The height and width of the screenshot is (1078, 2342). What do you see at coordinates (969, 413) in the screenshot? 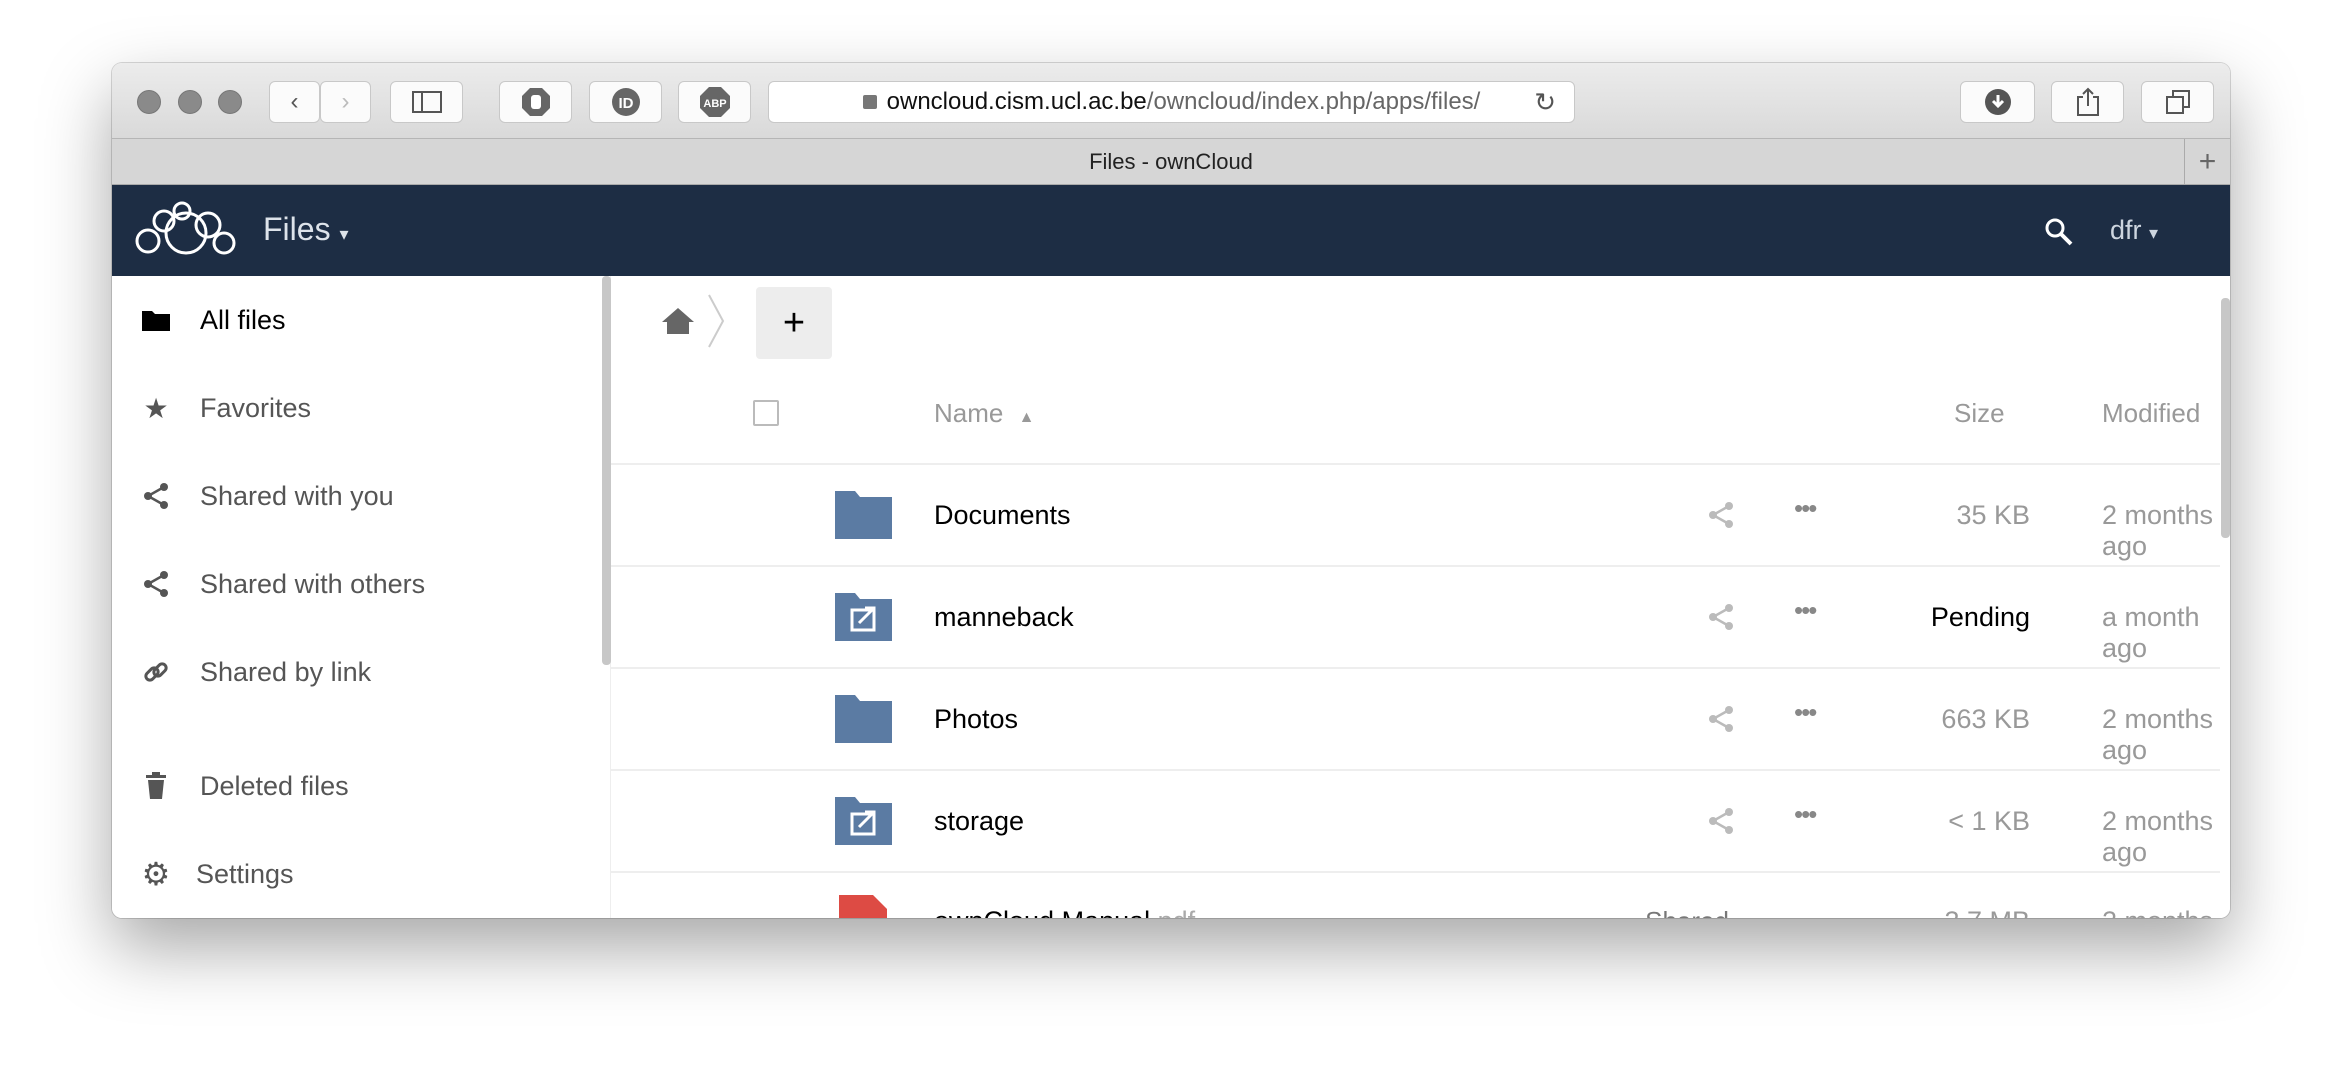
I see `column-name-label: Name` at bounding box center [969, 413].